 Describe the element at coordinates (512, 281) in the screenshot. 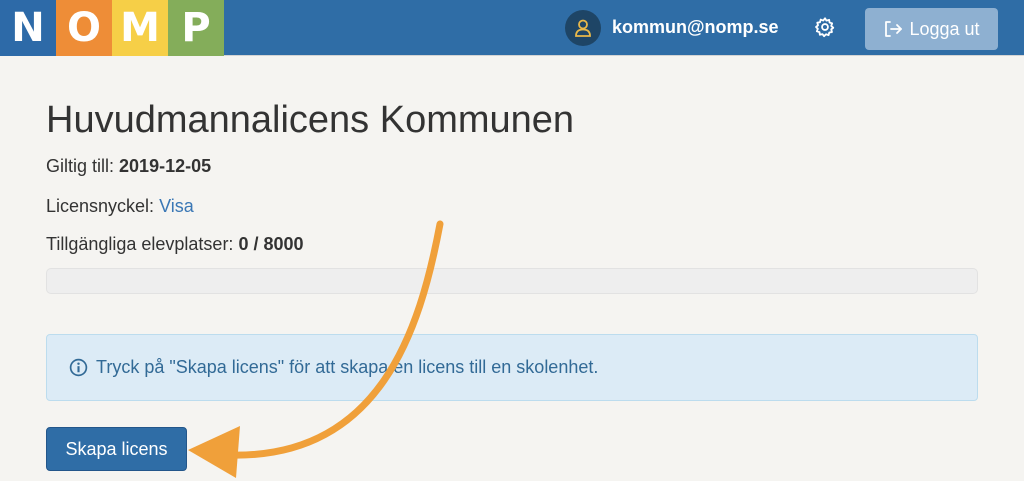

I see `seats-progress-bar` at that location.